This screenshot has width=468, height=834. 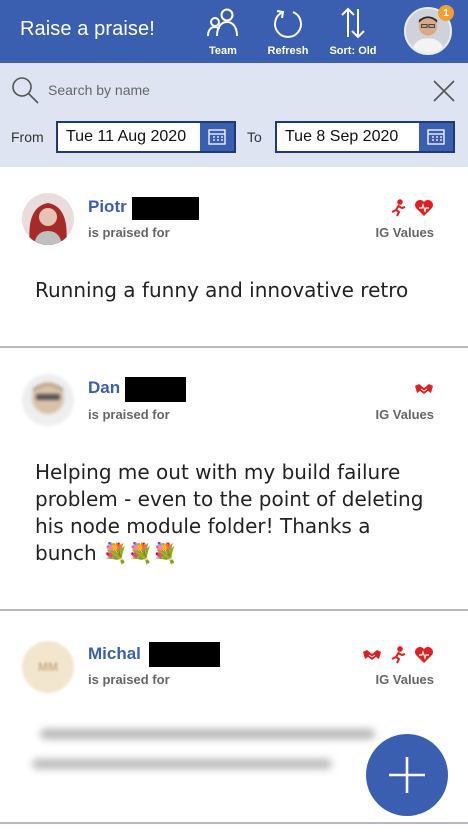 What do you see at coordinates (353, 23) in the screenshot?
I see `sort-icon` at bounding box center [353, 23].